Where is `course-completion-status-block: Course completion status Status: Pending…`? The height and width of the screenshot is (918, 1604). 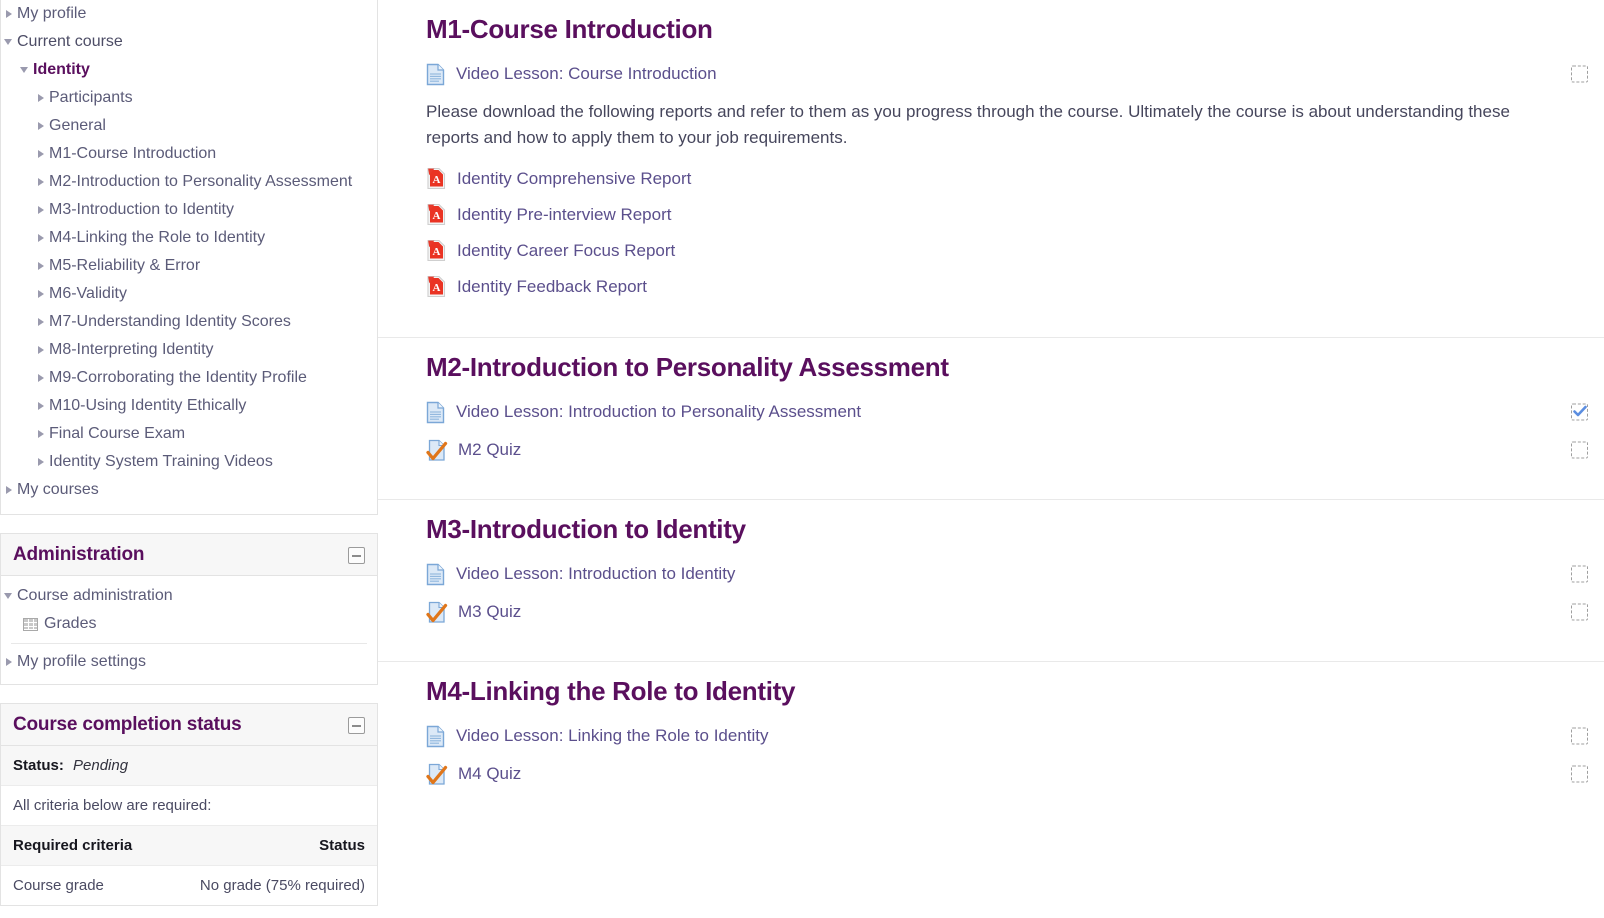
course-completion-status-block: Course completion status Status: Pending… is located at coordinates (189, 804).